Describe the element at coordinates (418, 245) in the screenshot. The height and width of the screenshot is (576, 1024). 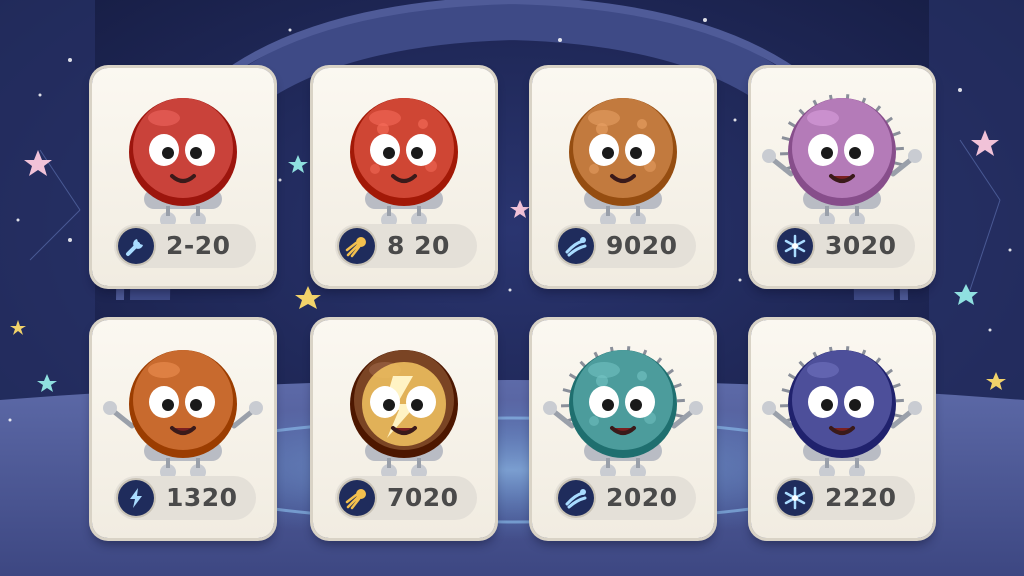
I see `stat-value: 8 20` at that location.